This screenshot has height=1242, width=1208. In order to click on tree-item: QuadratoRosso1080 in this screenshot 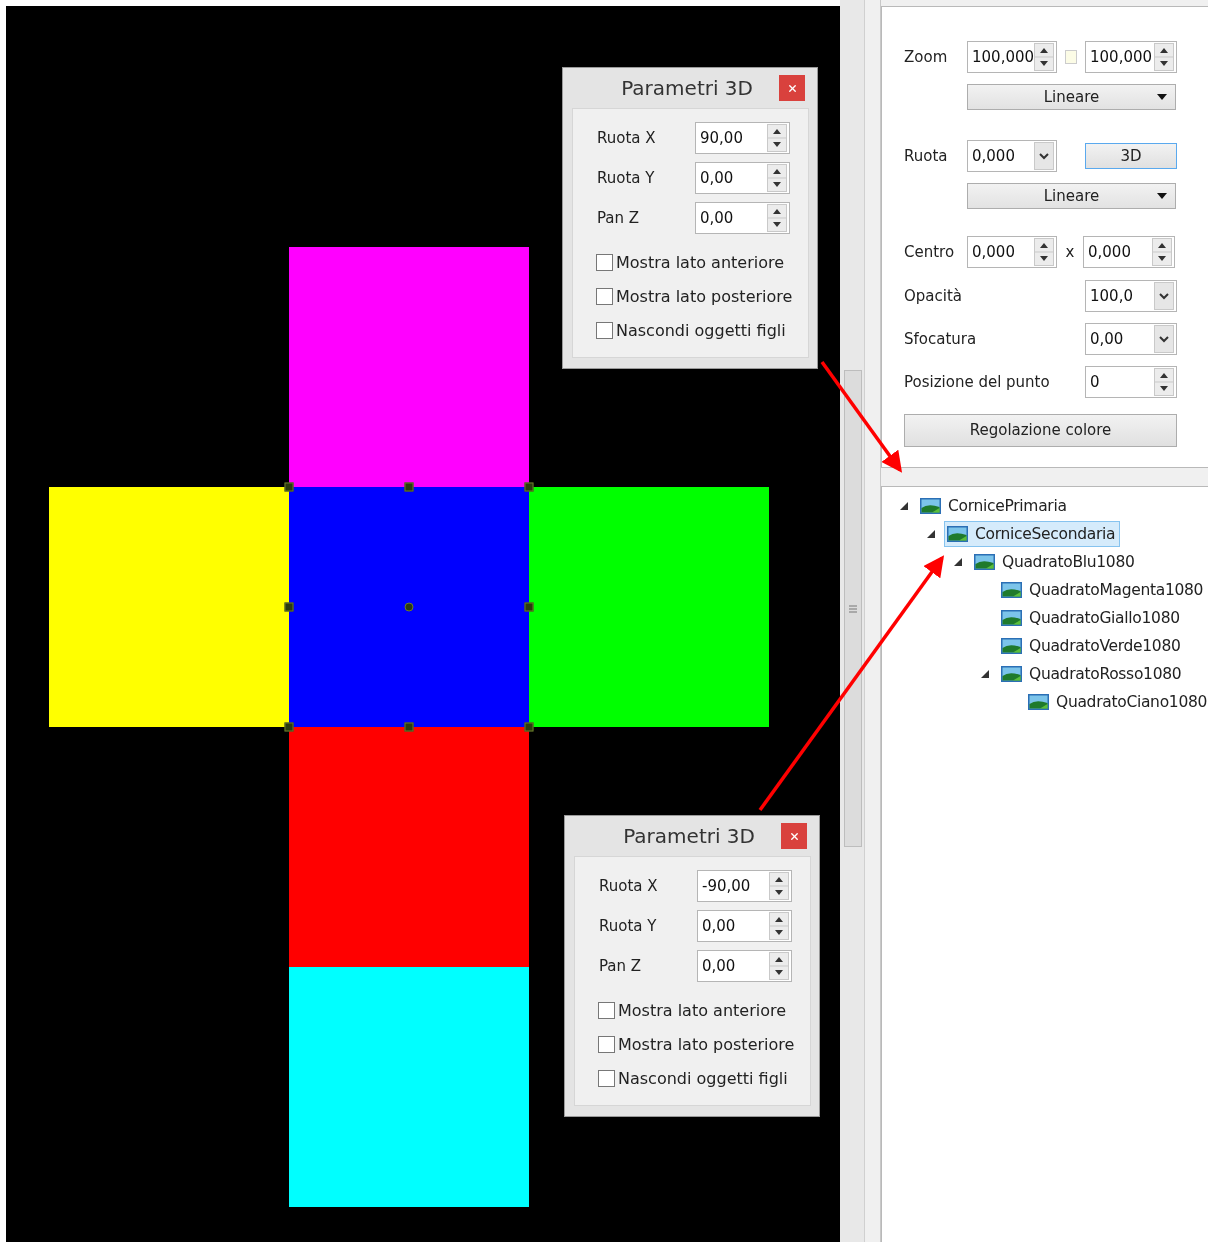, I will do `click(1092, 674)`.